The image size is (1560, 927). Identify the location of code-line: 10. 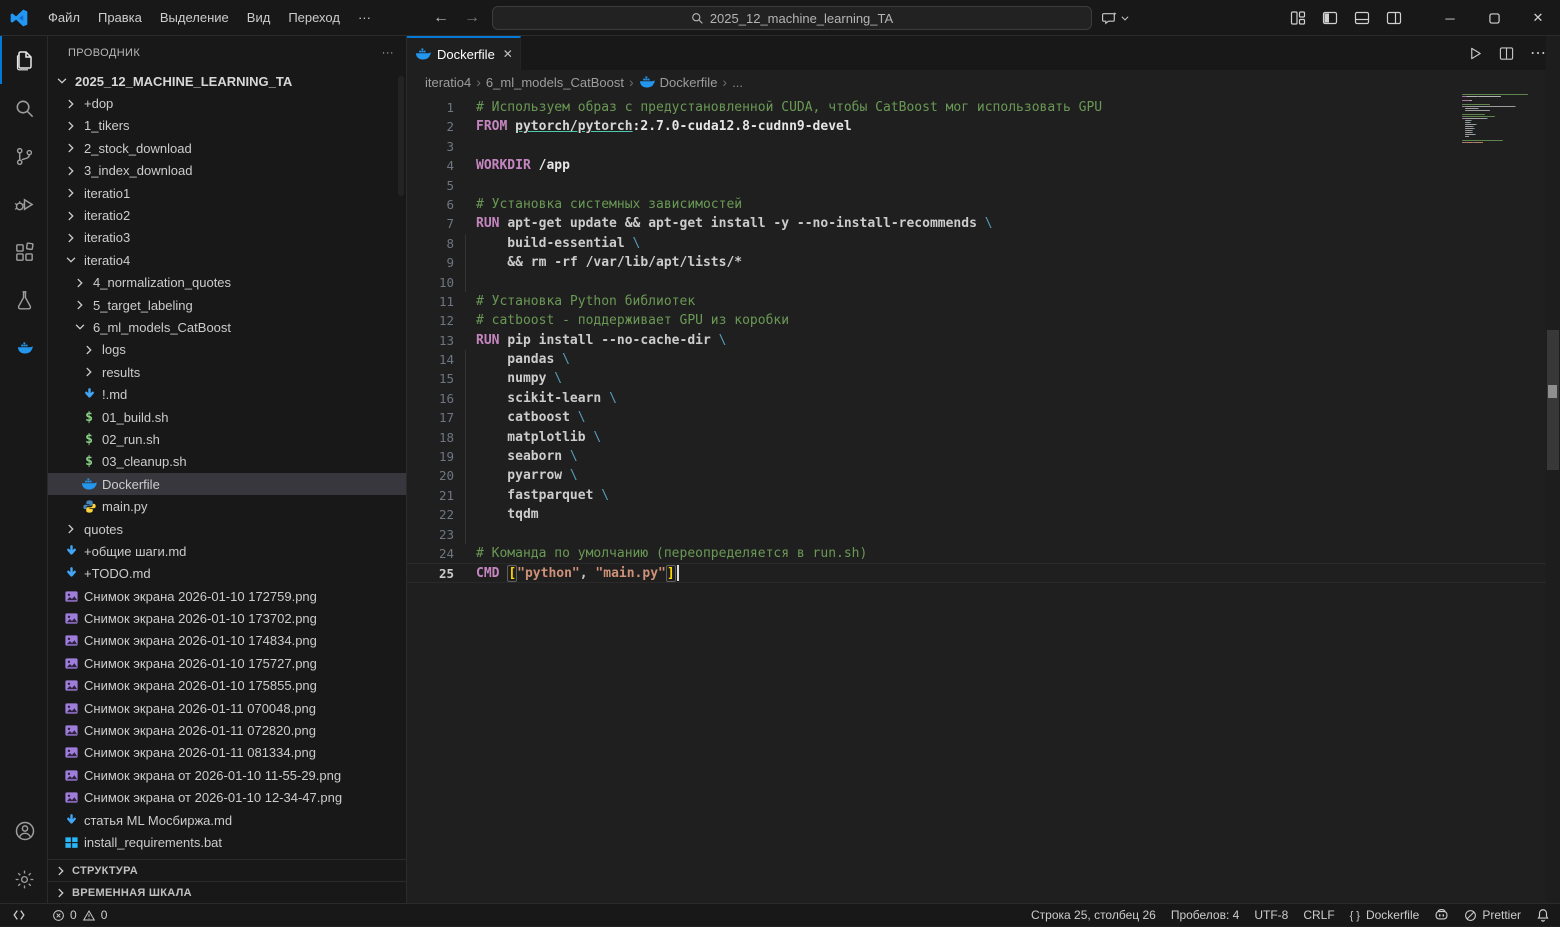
(983, 282).